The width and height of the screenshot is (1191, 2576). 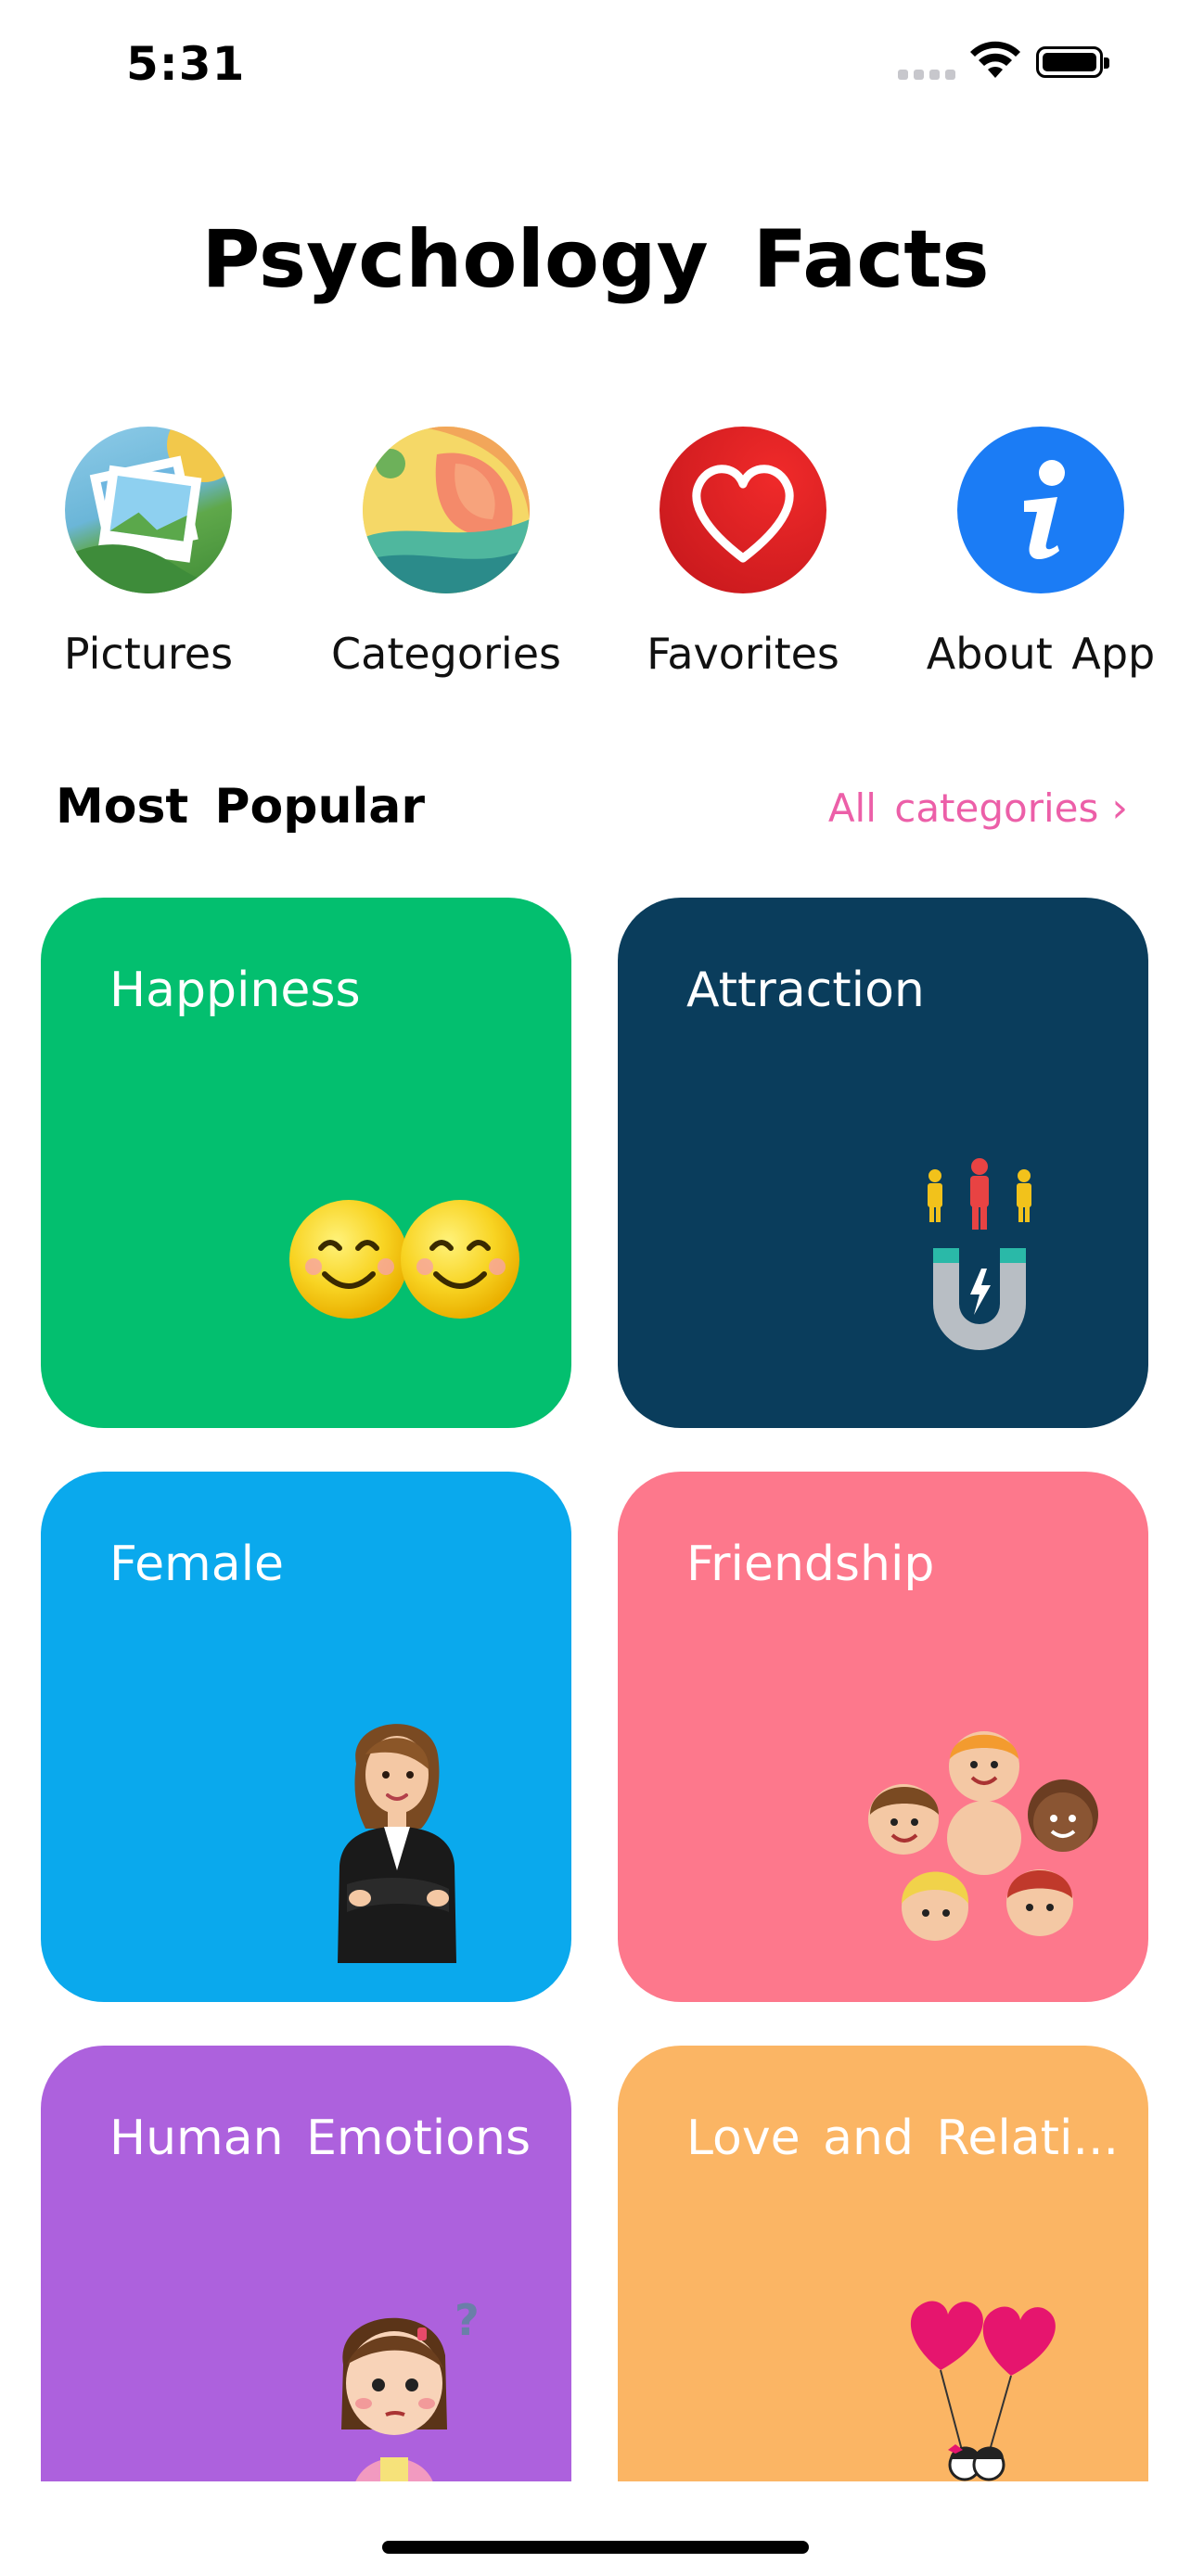 I want to click on kids-circle-icon, so click(x=983, y=1836).